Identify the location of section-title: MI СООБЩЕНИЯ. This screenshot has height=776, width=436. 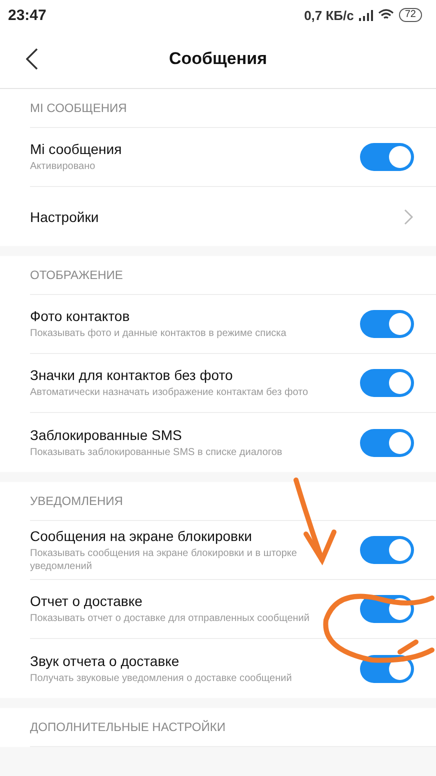
(78, 108).